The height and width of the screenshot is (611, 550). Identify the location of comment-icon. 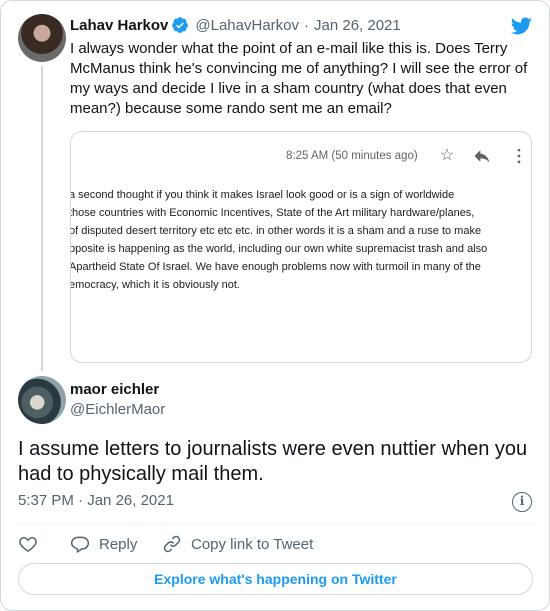
(80, 544).